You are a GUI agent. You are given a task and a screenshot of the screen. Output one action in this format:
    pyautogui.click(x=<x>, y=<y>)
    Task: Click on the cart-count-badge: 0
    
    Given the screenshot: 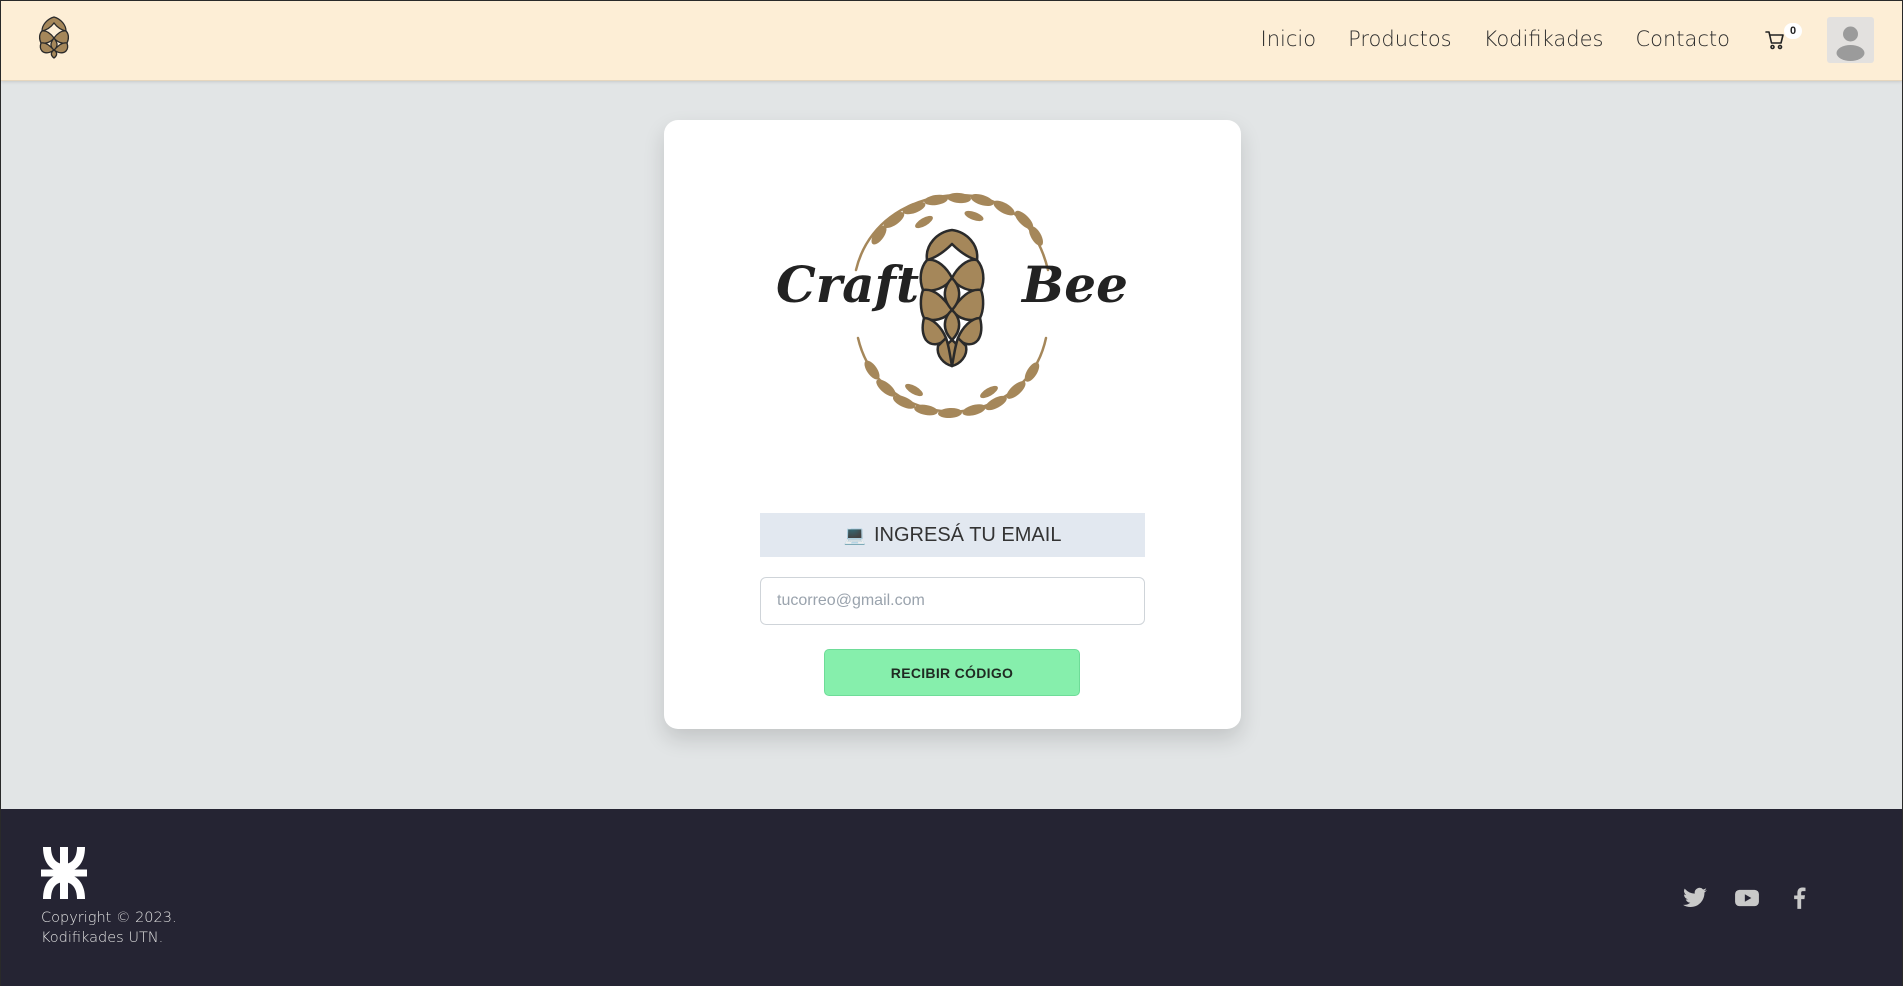 What is the action you would take?
    pyautogui.click(x=1793, y=31)
    